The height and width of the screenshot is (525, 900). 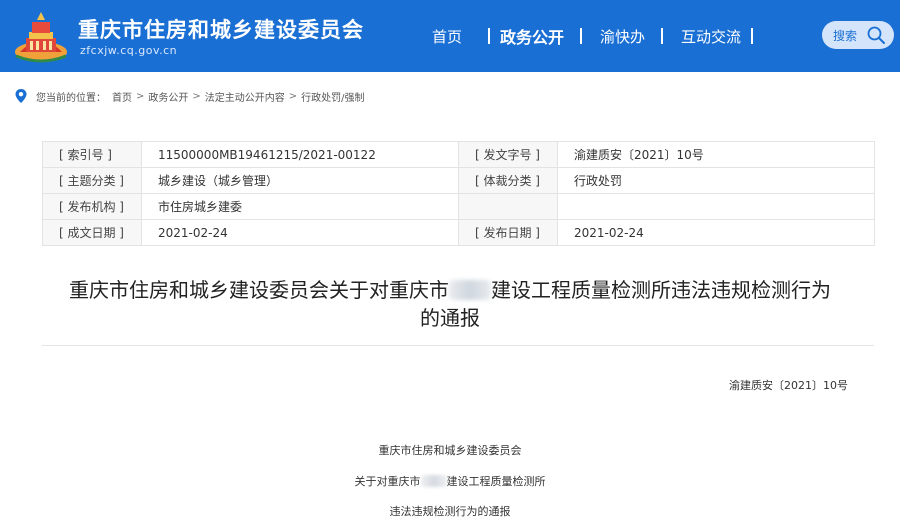 What do you see at coordinates (716, 232) in the screenshot?
I see `info-value-publish-date: 2021-02-24` at bounding box center [716, 232].